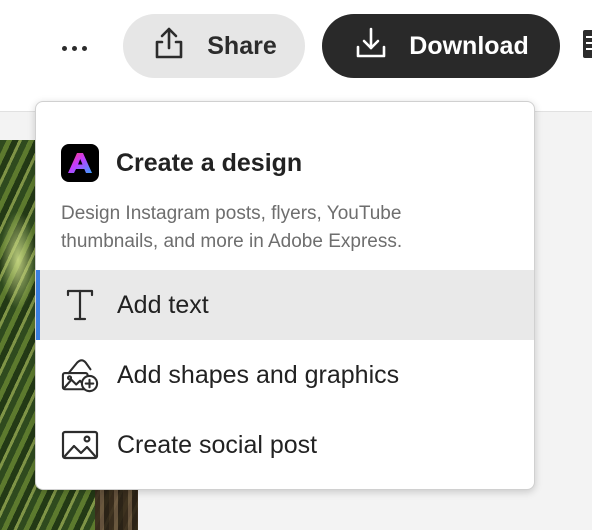 The image size is (592, 530). Describe the element at coordinates (242, 45) in the screenshot. I see `share-label: Share` at that location.